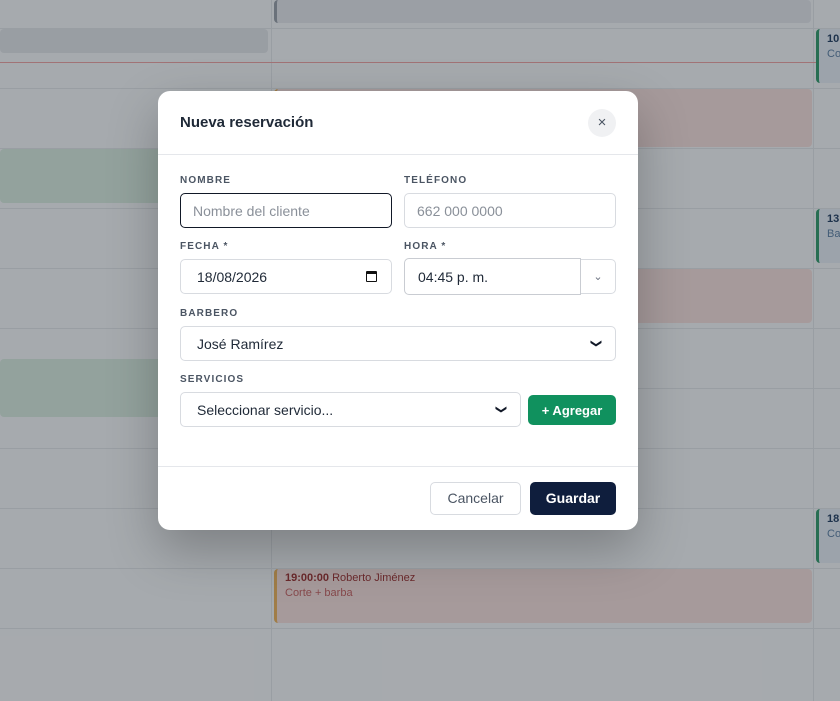 This screenshot has width=840, height=701. What do you see at coordinates (371, 276) in the screenshot?
I see `calendar-icon` at bounding box center [371, 276].